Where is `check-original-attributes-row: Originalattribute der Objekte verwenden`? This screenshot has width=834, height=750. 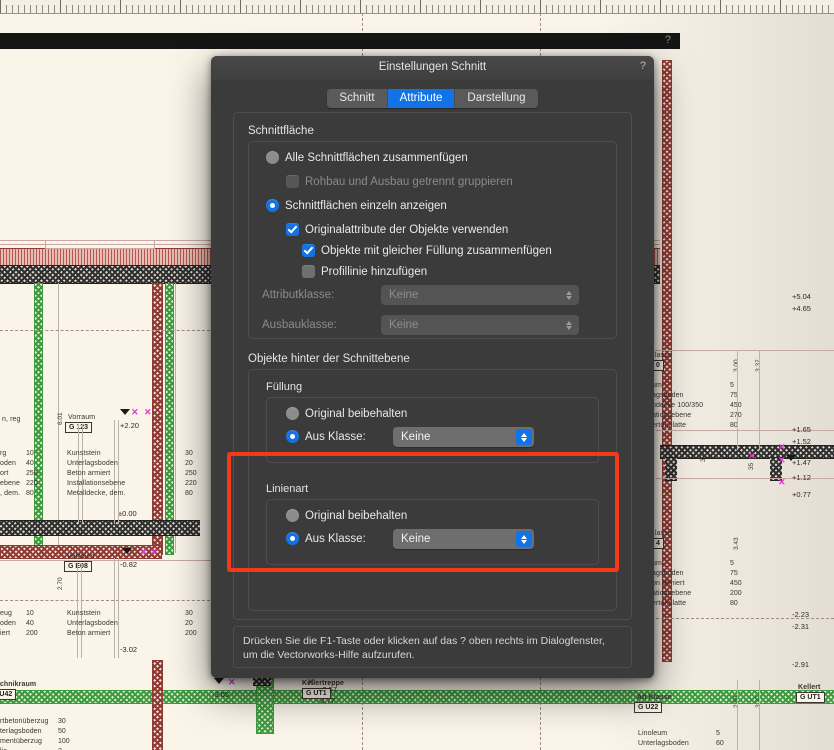
check-original-attributes-row: Originalattribute der Objekte verwenden is located at coordinates (397, 229).